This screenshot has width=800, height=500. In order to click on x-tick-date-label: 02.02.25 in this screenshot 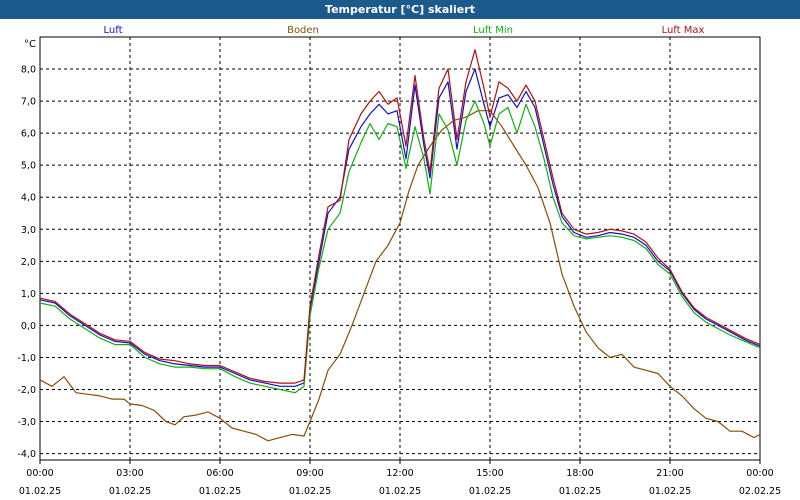, I will do `click(760, 491)`.